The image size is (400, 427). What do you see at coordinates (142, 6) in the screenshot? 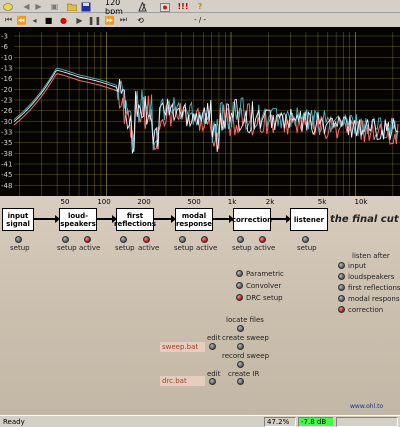
I see `metronome-icon` at bounding box center [142, 6].